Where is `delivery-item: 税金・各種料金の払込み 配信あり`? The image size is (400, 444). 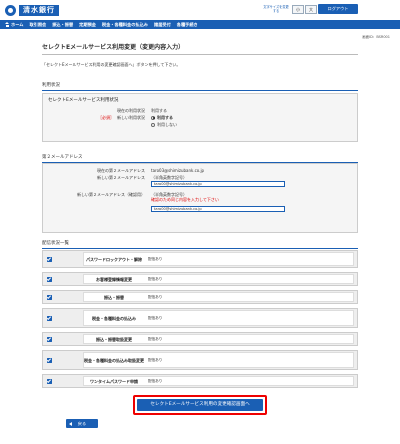 delivery-item: 税金・各種料金の払込み 配信あり is located at coordinates (200, 318).